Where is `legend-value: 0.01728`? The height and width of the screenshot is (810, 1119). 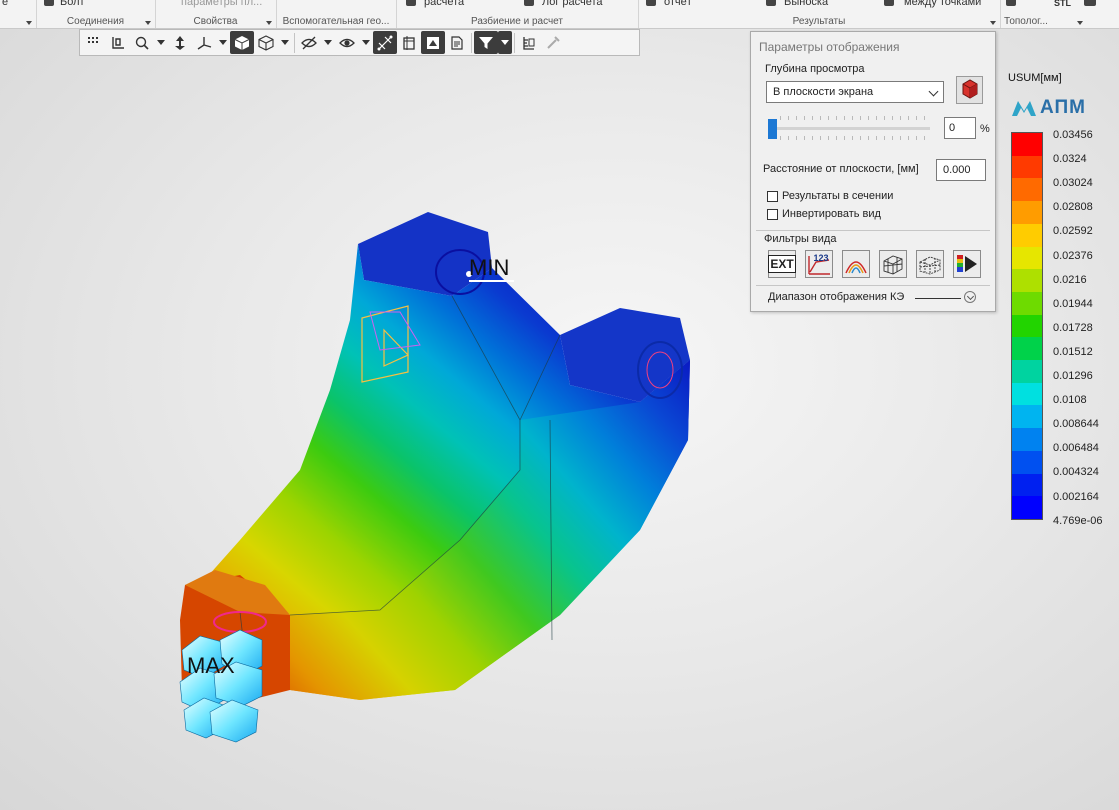 legend-value: 0.01728 is located at coordinates (1073, 327).